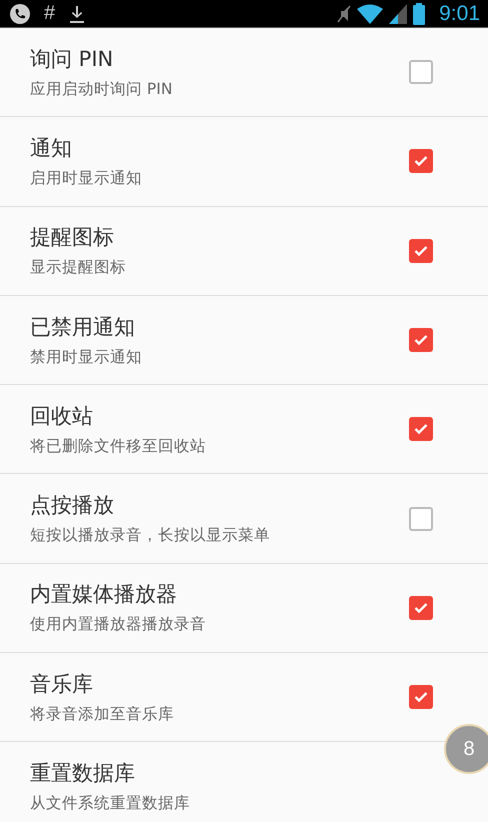  Describe the element at coordinates (110, 803) in the screenshot. I see `setting-summary: 从文件系统重置数据库` at that location.